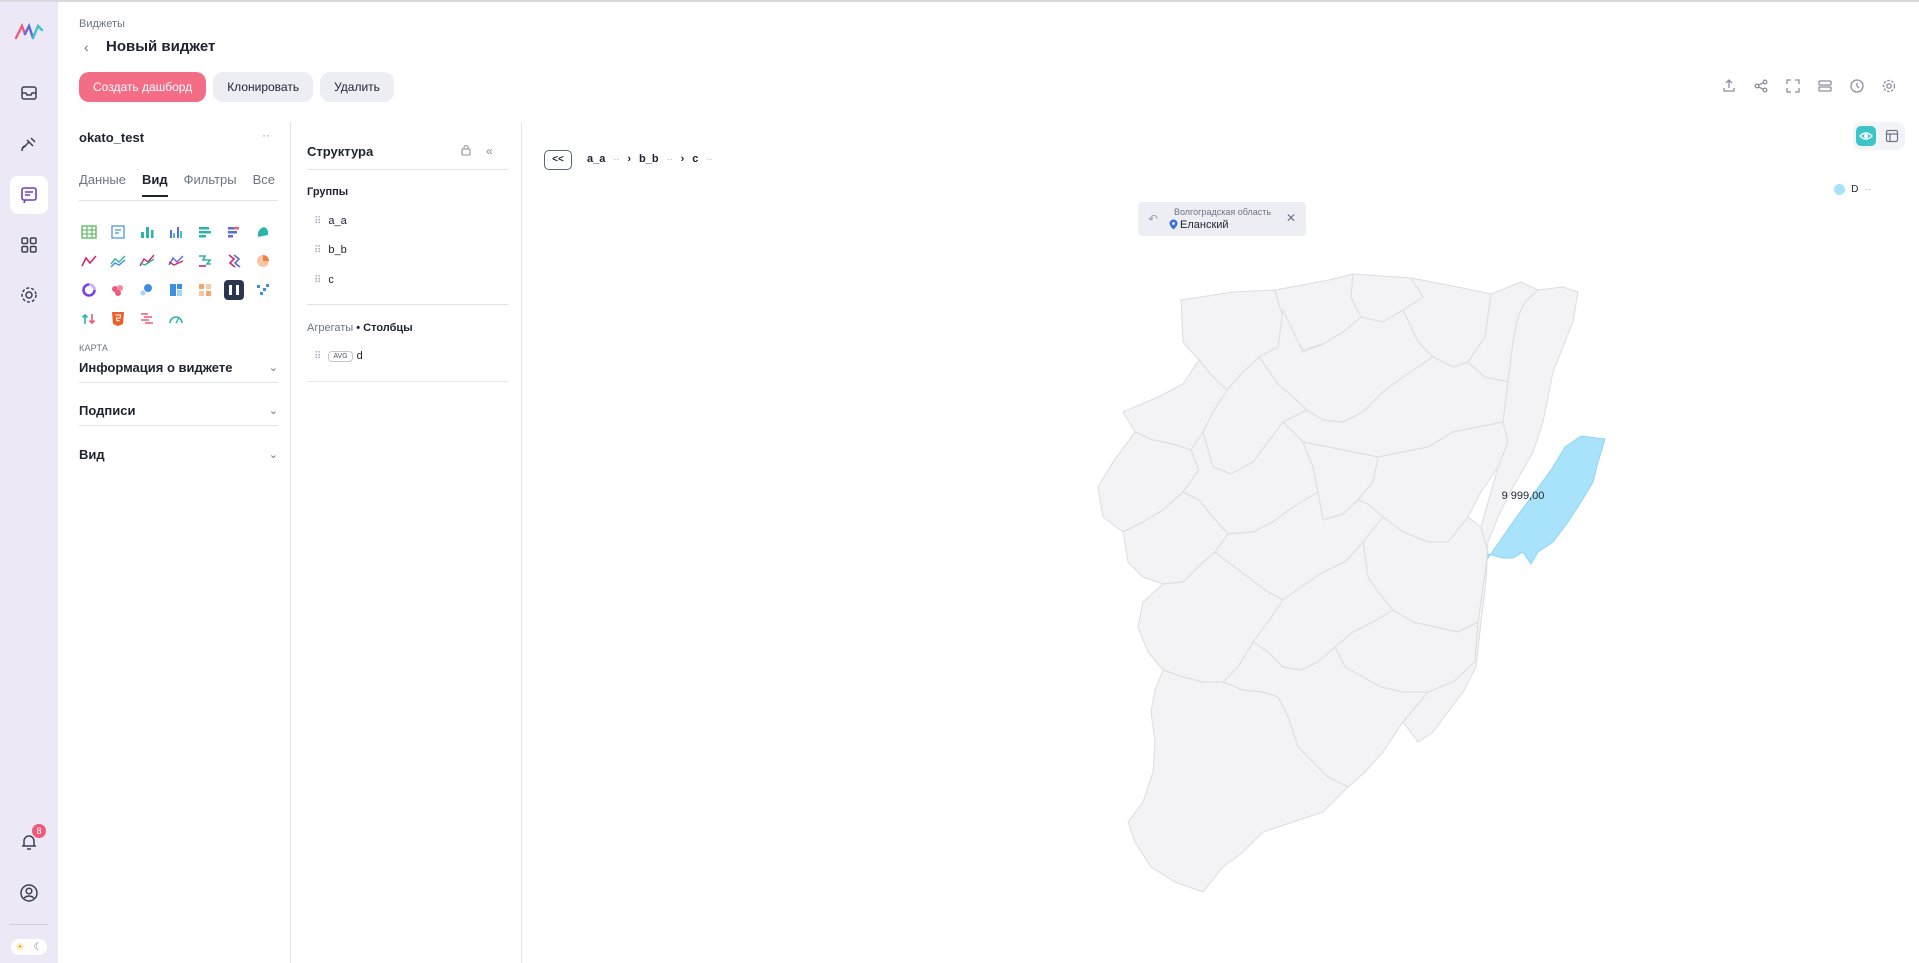  I want to click on accordion-widget-info: Информация о виджете ⌄, so click(178, 368).